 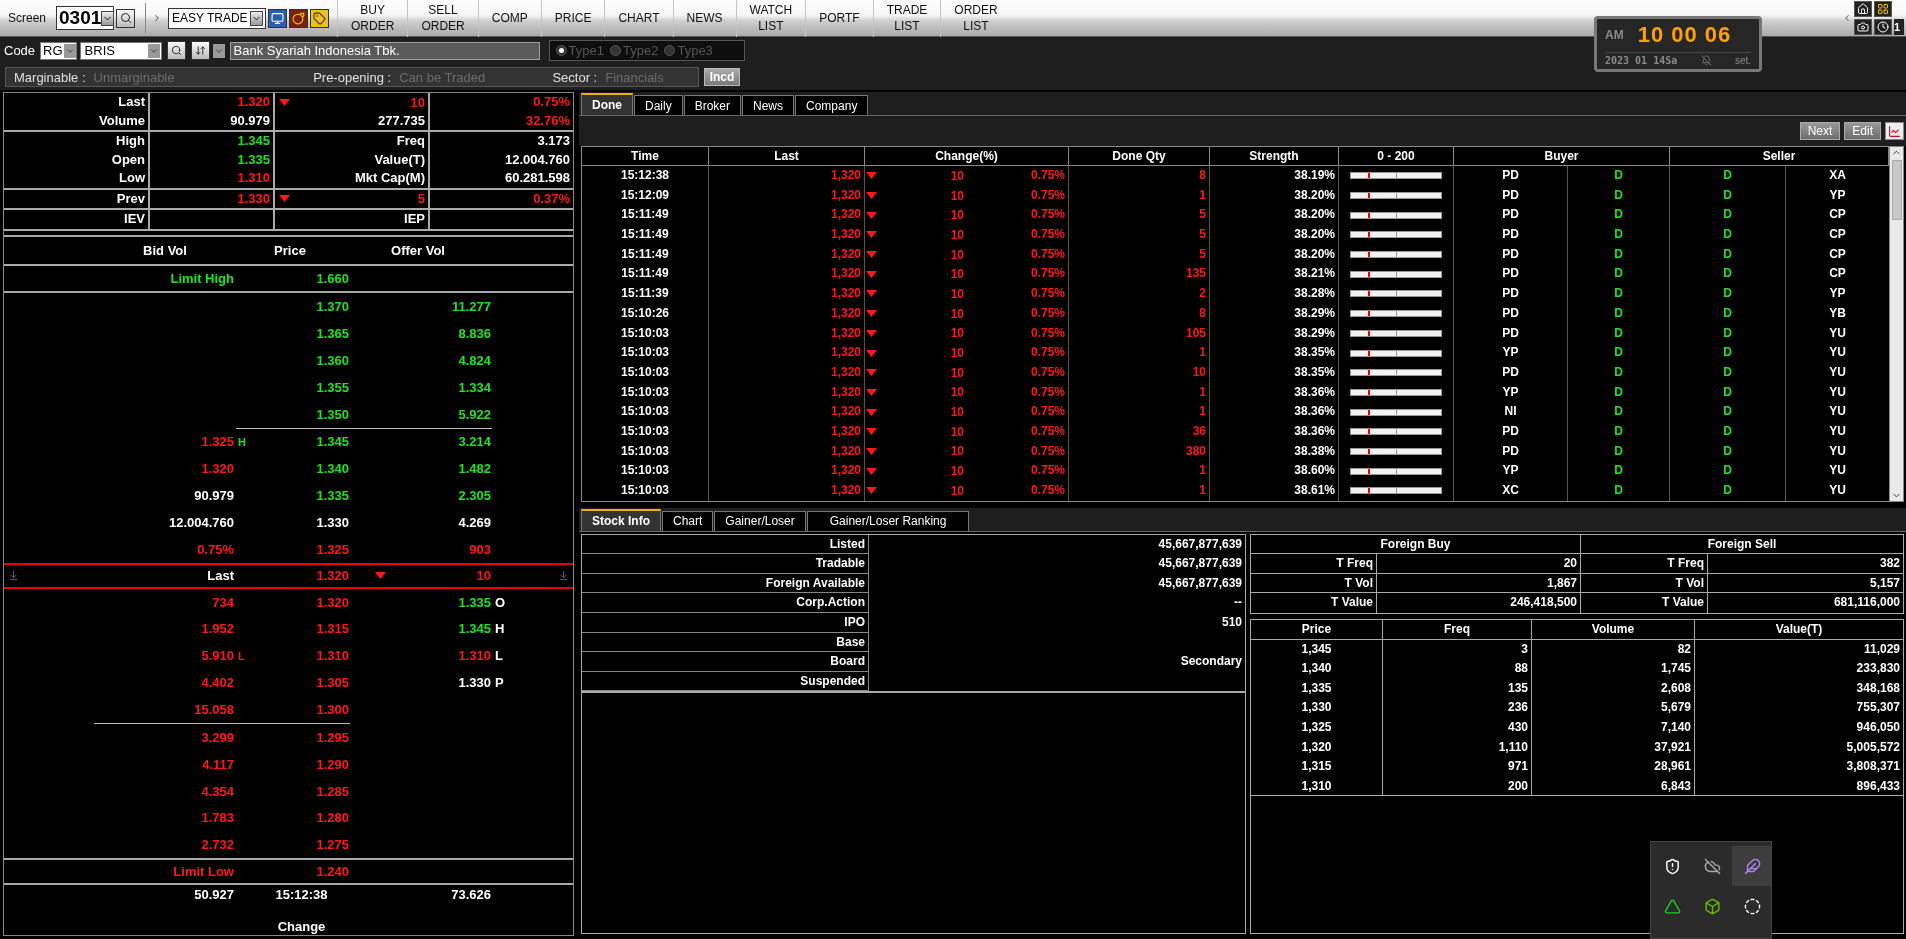 I want to click on feather-icon, so click(x=1751, y=866).